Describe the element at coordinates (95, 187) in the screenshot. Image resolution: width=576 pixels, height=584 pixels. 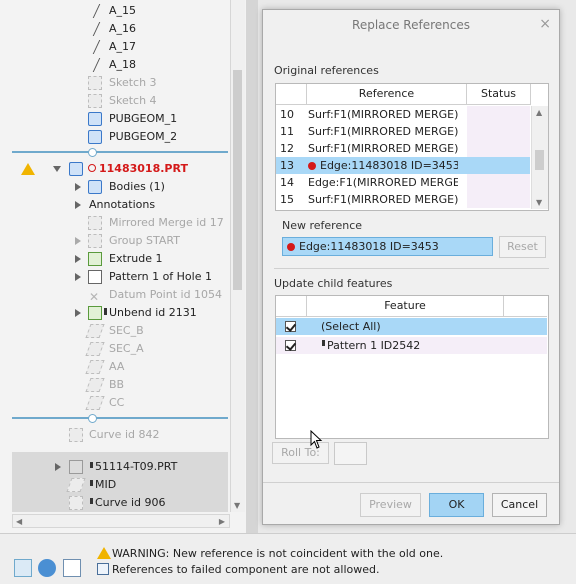
I see `bodies-icon` at that location.